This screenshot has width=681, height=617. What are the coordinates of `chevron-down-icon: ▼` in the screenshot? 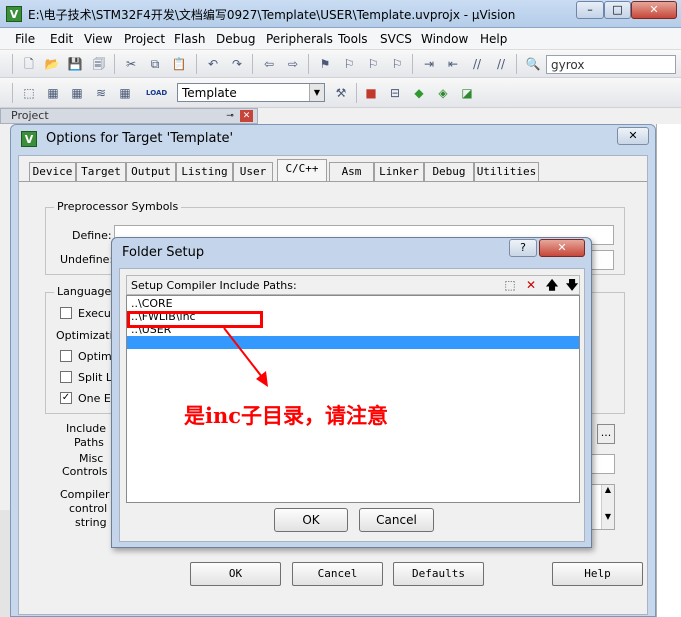 It's located at (316, 92).